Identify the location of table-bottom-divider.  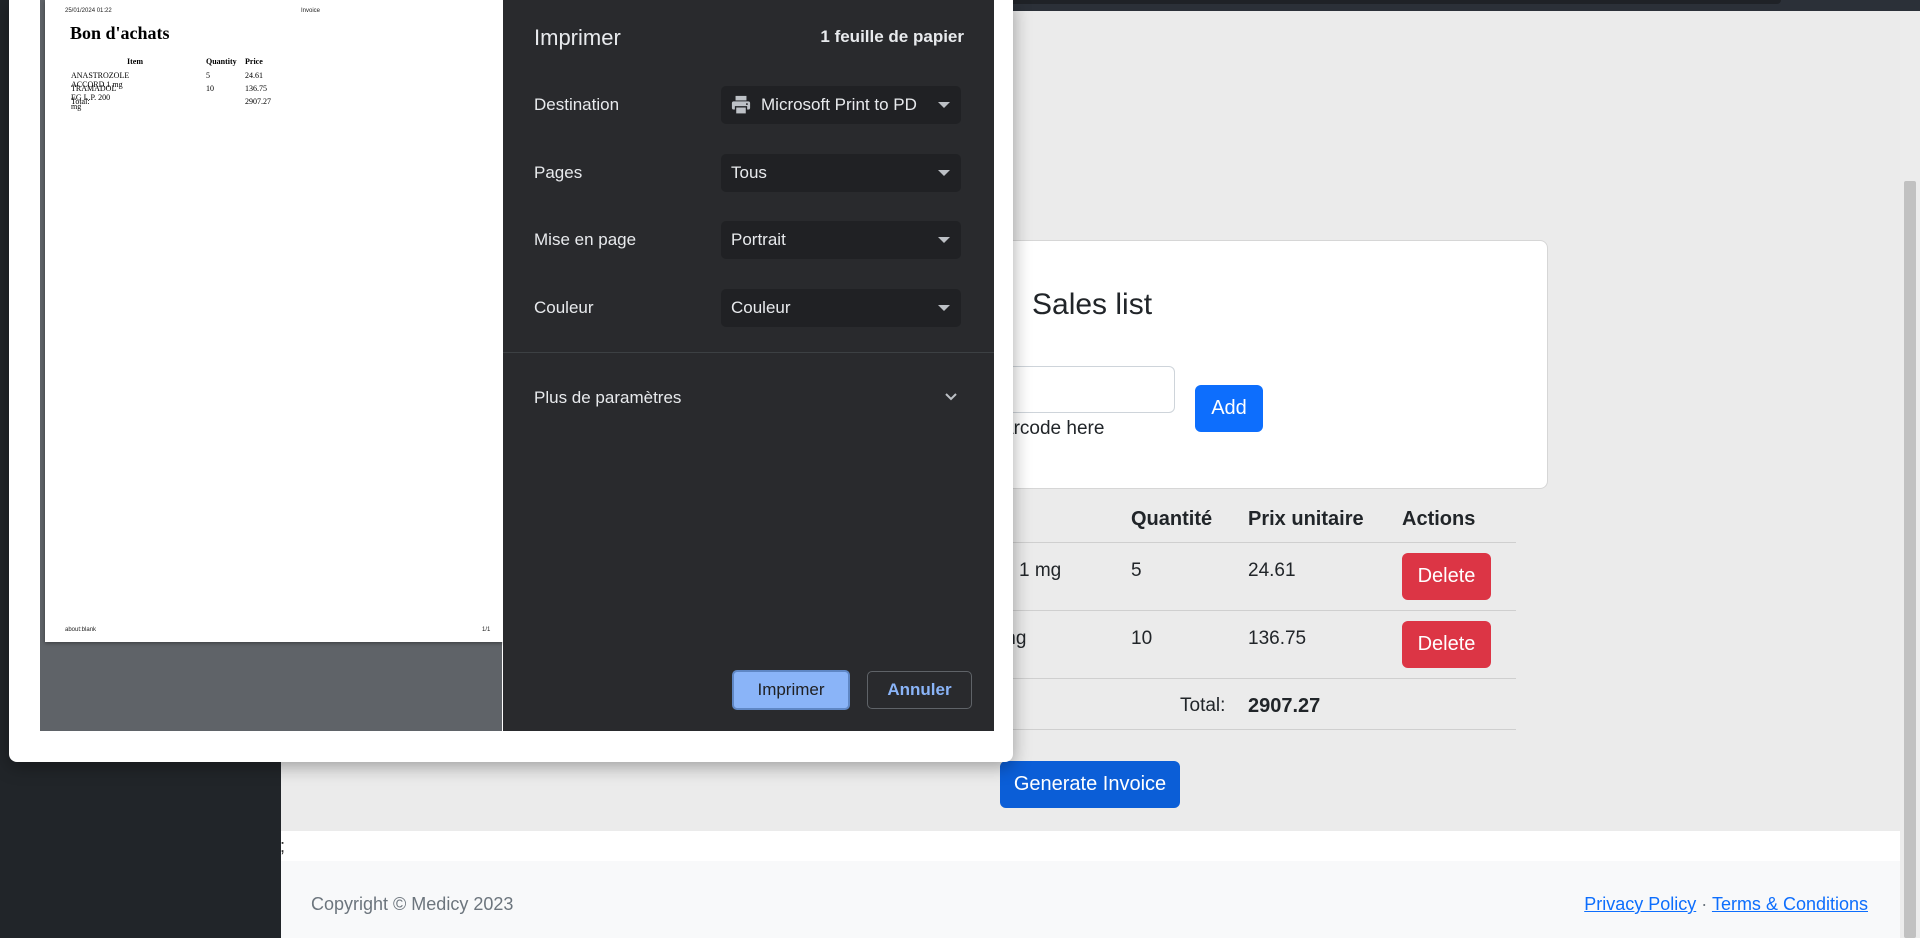
(1258, 729).